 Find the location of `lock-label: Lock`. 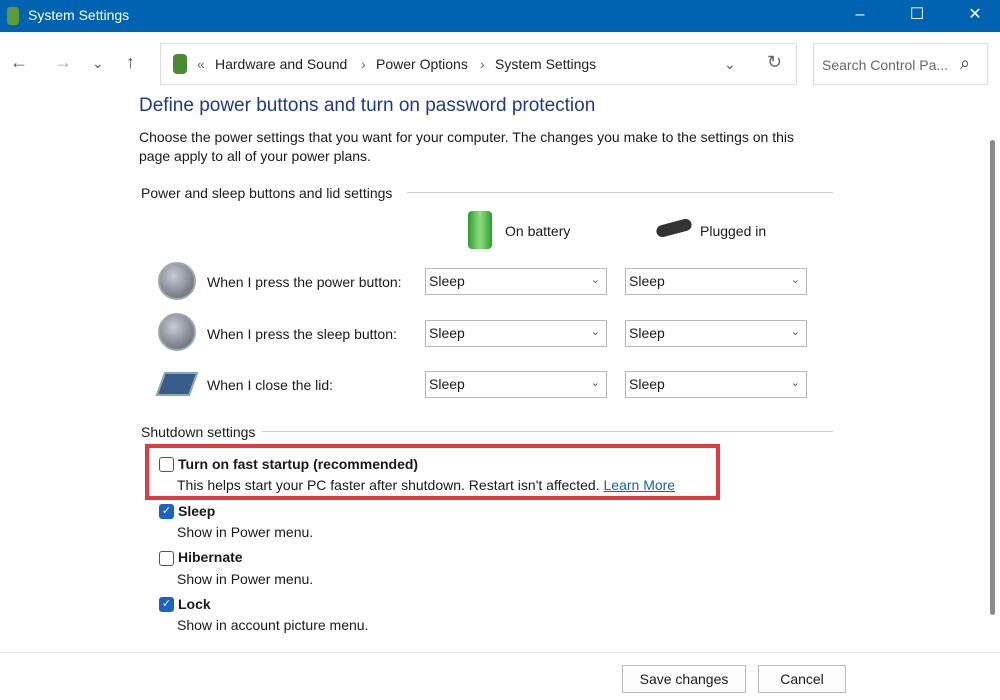

lock-label: Lock is located at coordinates (194, 604).